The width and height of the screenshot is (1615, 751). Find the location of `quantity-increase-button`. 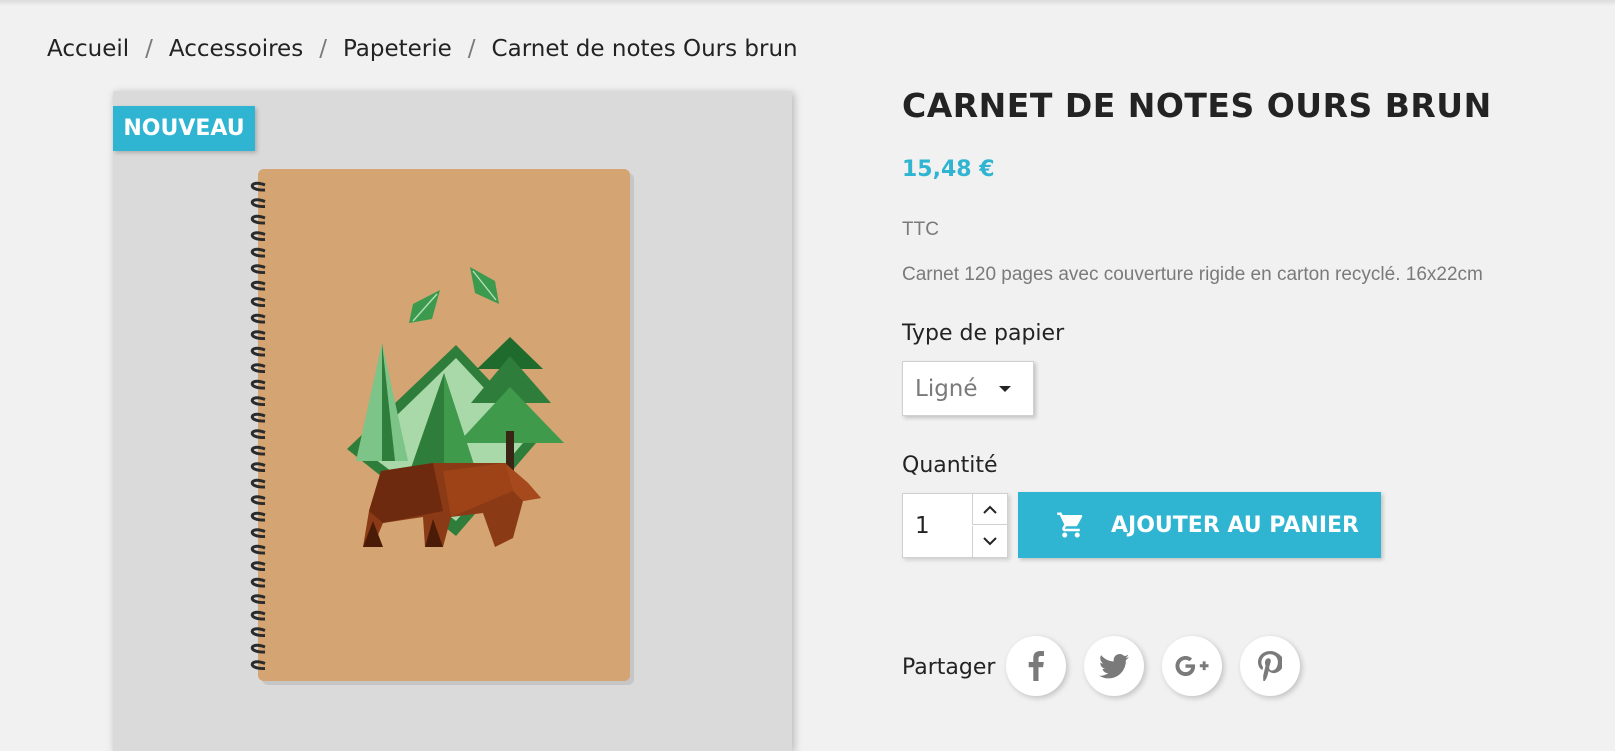

quantity-increase-button is located at coordinates (989, 509).